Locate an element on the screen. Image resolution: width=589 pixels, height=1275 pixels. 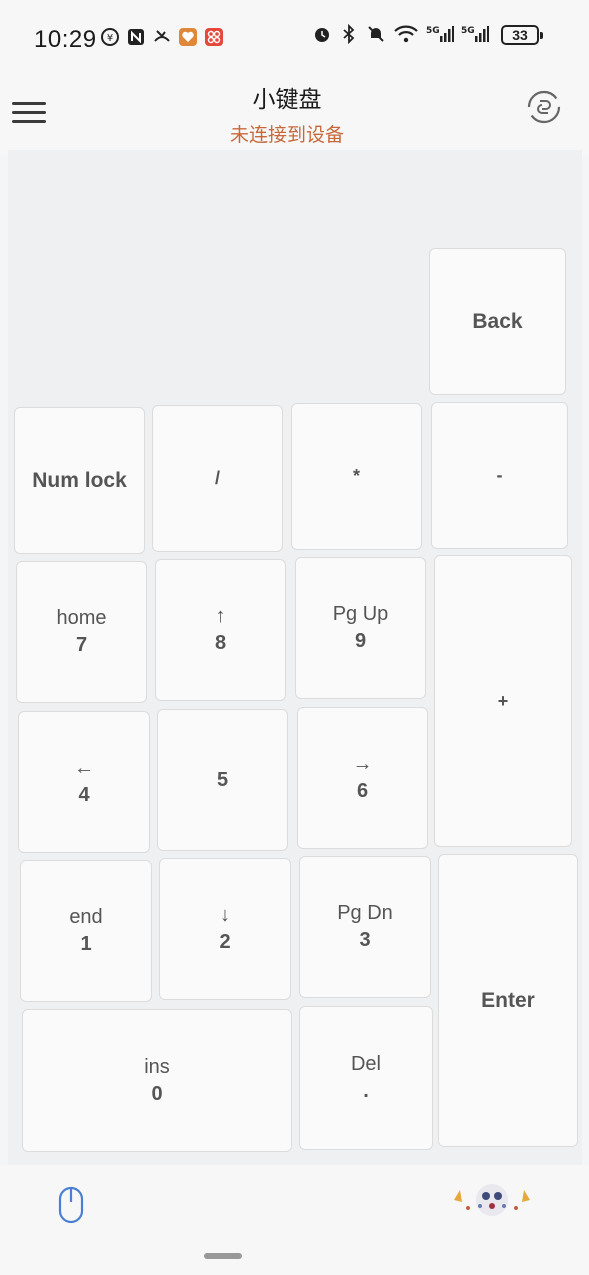
mute-icon is located at coordinates (376, 34).